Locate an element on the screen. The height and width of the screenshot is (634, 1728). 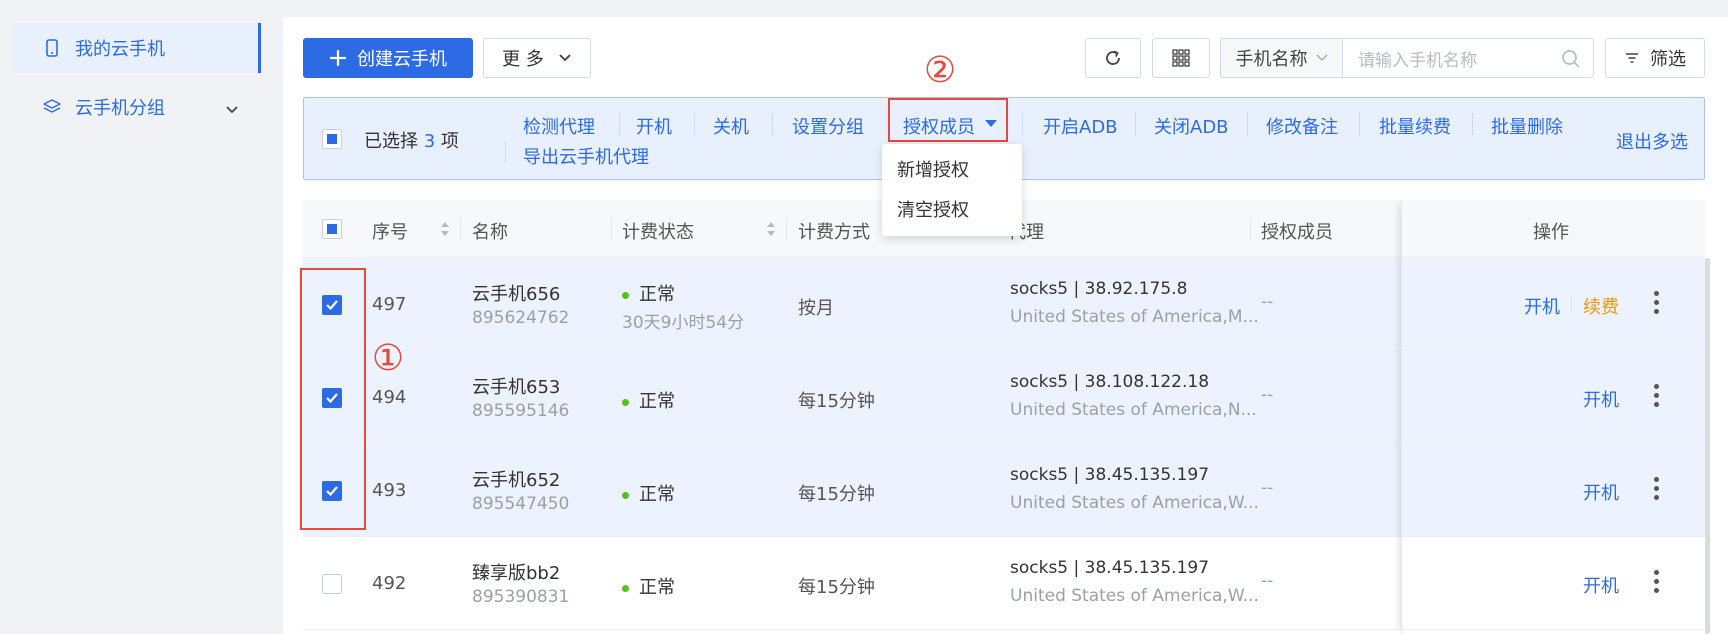
row-index: 494 is located at coordinates (389, 397).